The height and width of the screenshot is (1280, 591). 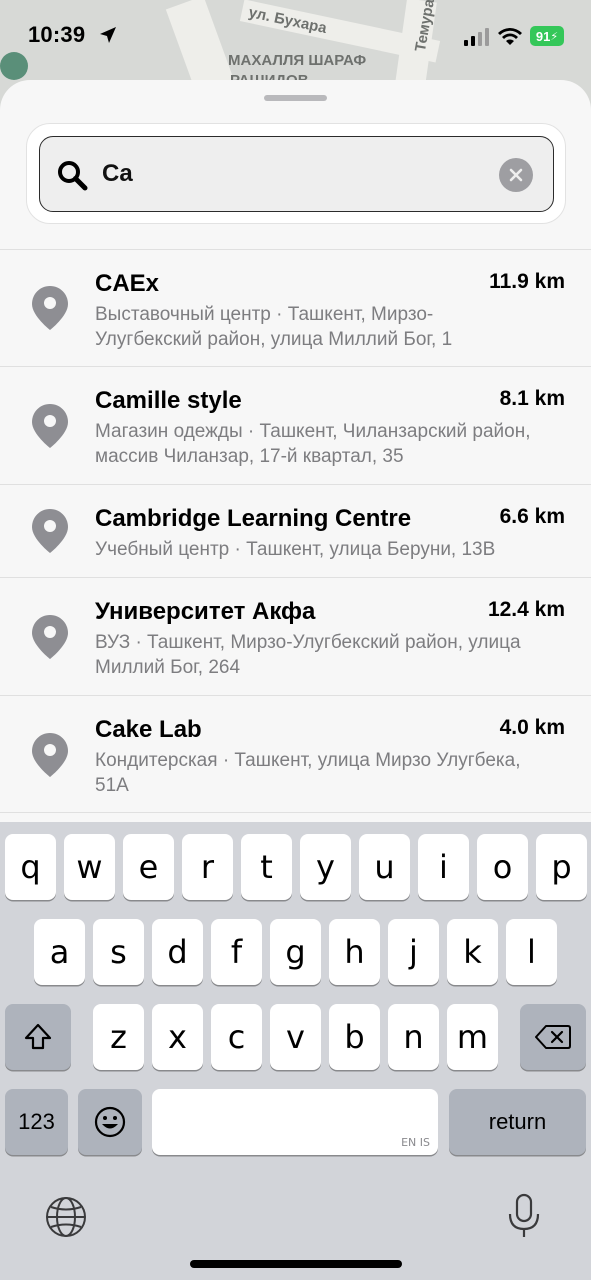 What do you see at coordinates (117, 174) in the screenshot?
I see `search-query-text: Ca` at bounding box center [117, 174].